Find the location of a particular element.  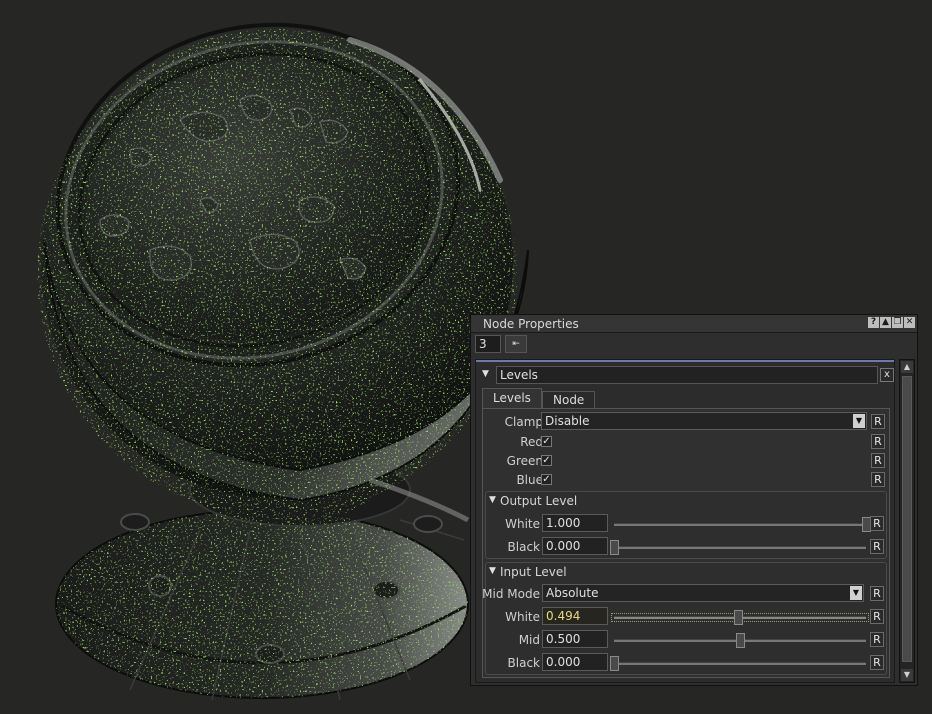

input-white-row: White 0.494 R is located at coordinates (689, 617).